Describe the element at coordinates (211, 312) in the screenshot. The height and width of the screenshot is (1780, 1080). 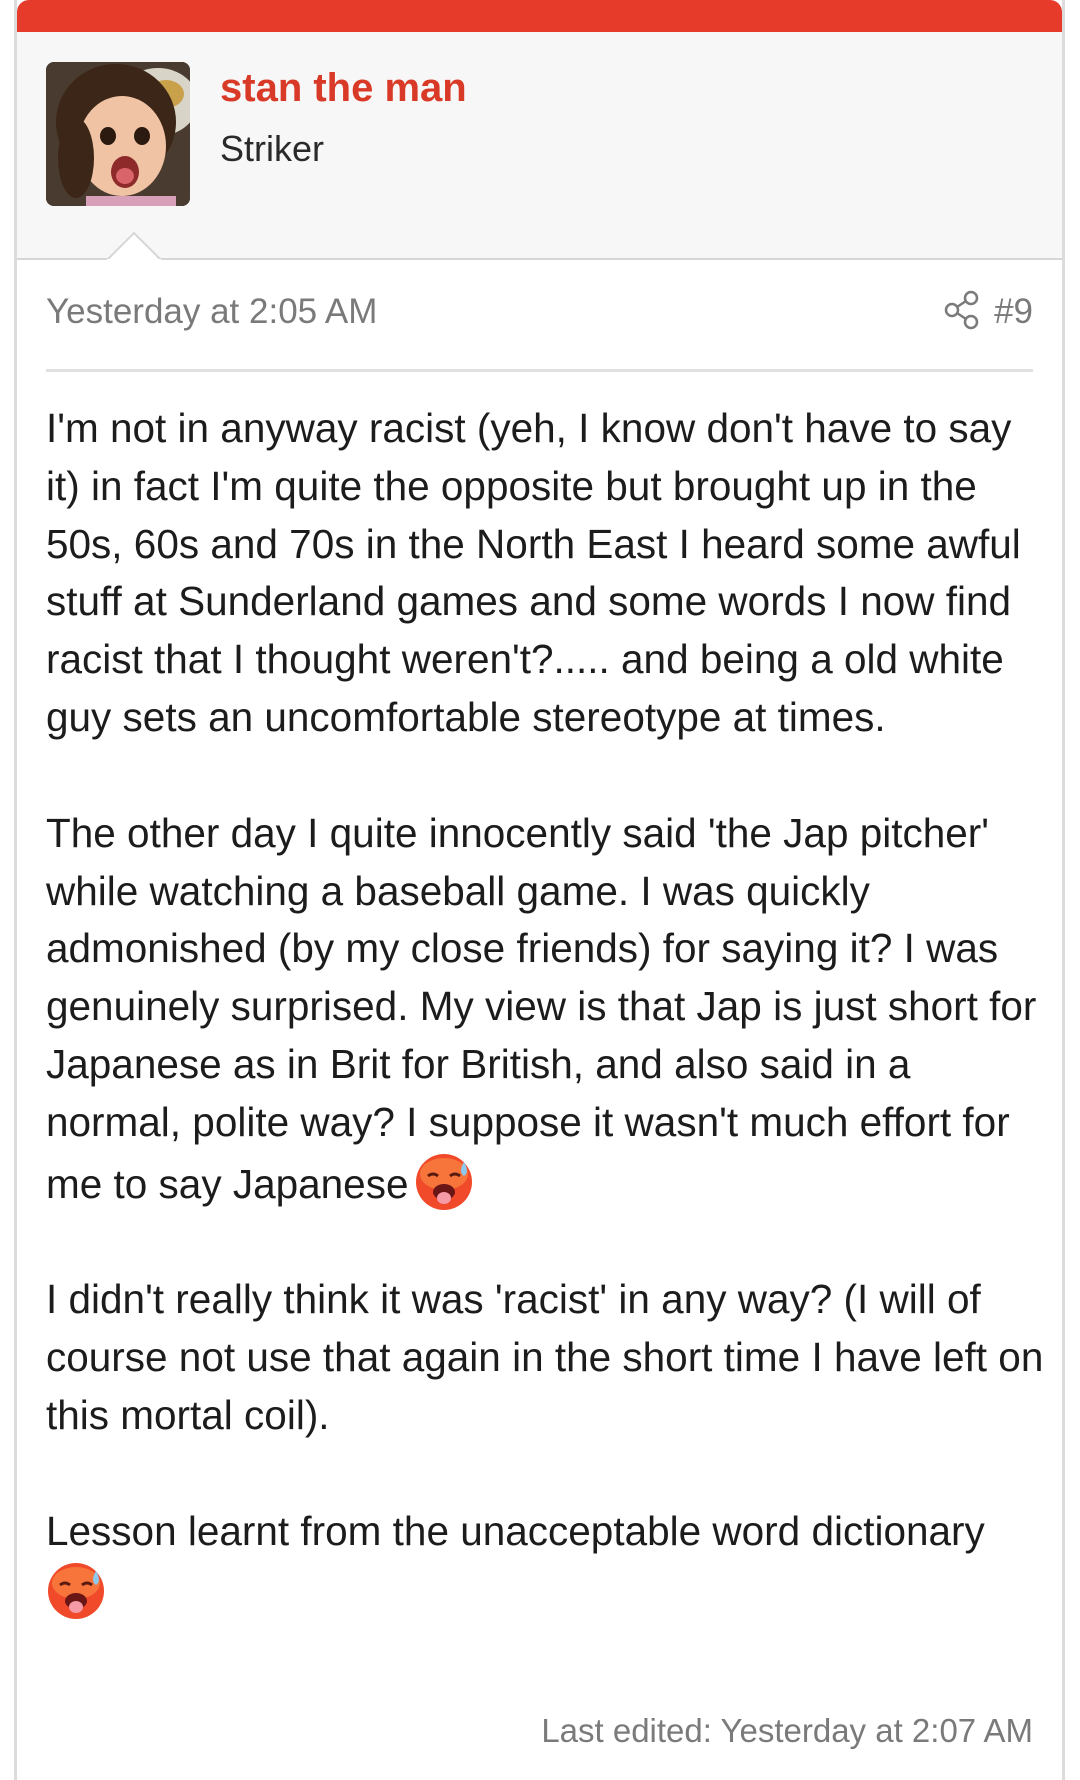
I see `post-timestamp: Yesterday at 2:05 AM` at that location.